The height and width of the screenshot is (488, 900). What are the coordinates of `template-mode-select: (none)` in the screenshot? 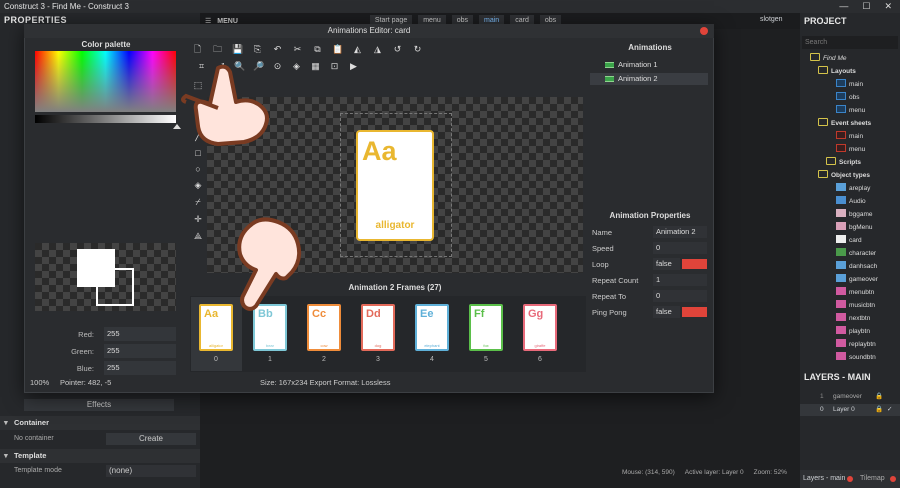 It's located at (151, 471).